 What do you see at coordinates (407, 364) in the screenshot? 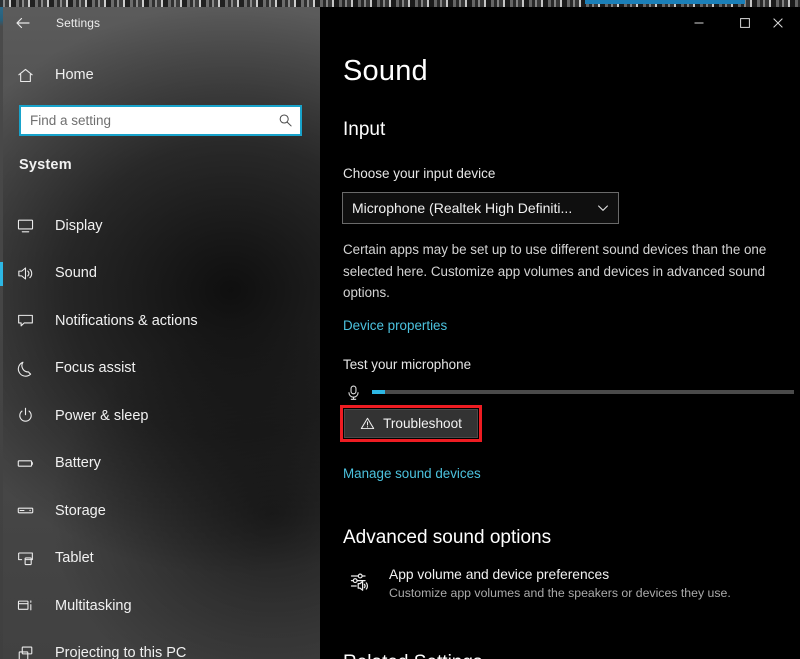
I see `test-microphone-label: Test your microphone` at bounding box center [407, 364].